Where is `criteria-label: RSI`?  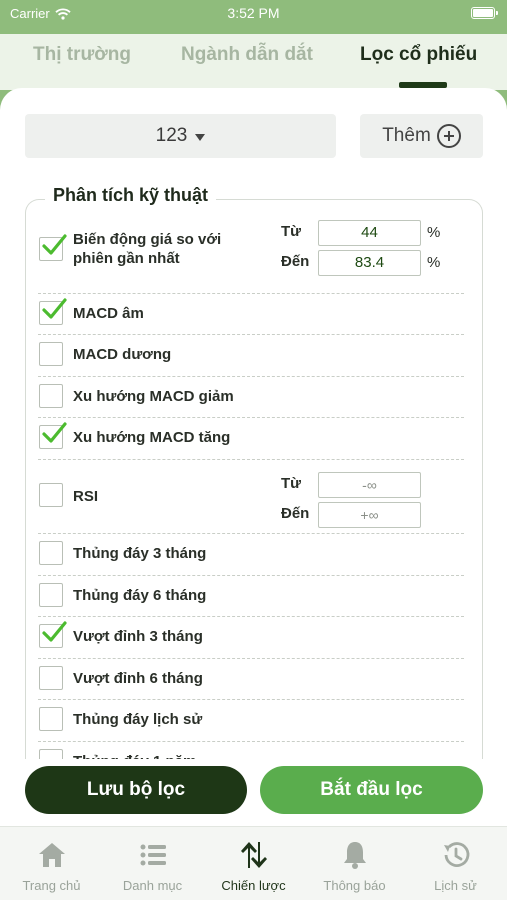
criteria-label: RSI is located at coordinates (86, 496).